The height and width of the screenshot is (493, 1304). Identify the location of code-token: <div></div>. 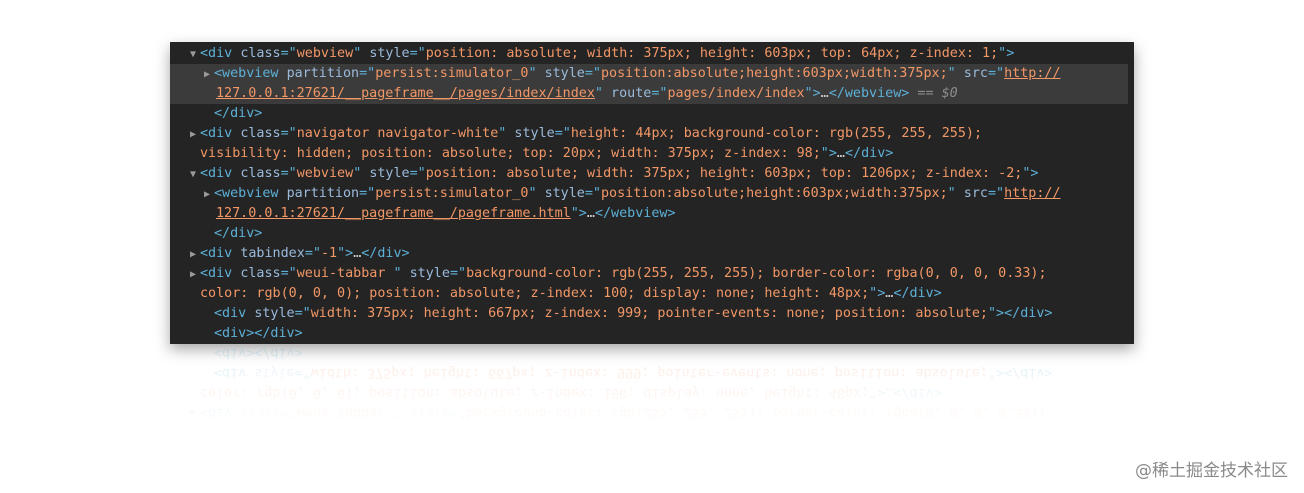
(258, 333).